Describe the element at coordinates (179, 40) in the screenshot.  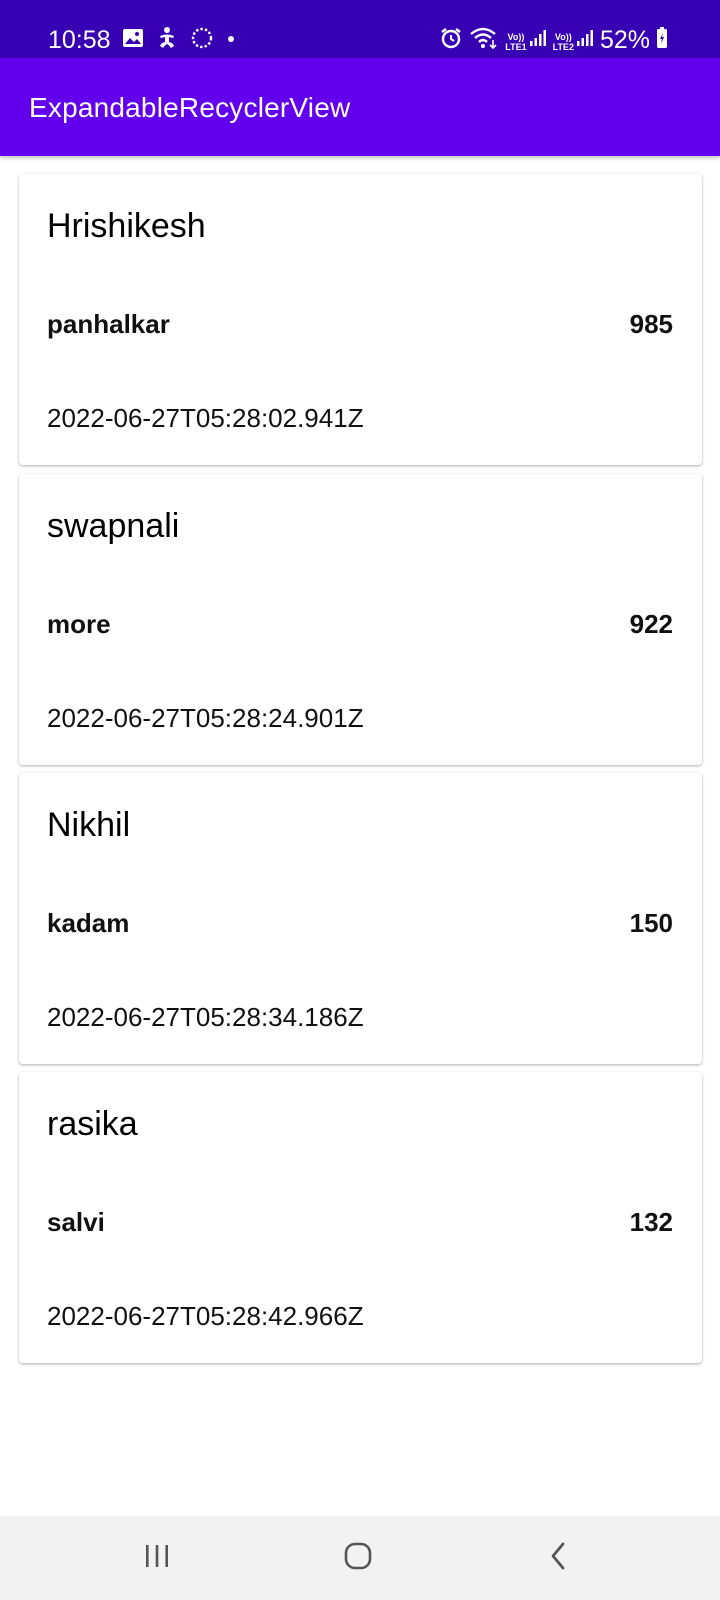
I see `status-notification-icons` at that location.